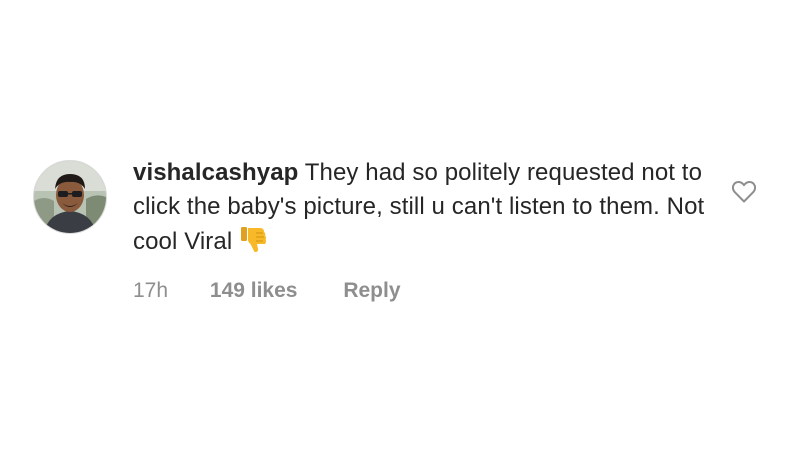  What do you see at coordinates (371, 291) in the screenshot?
I see `reply-button: Reply` at bounding box center [371, 291].